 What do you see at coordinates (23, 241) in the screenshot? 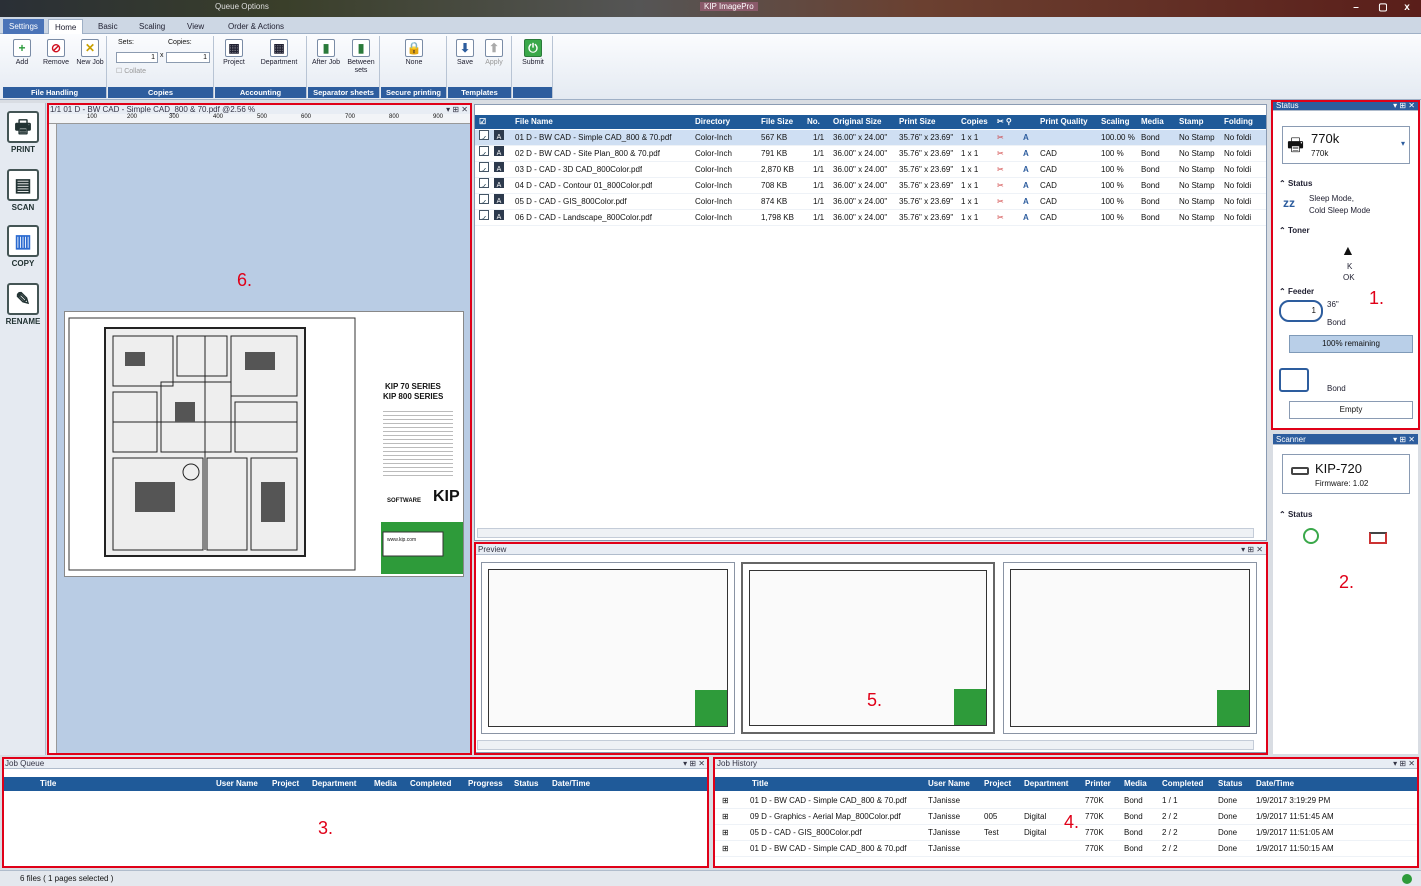
I see `copy-icon: ▥` at bounding box center [23, 241].